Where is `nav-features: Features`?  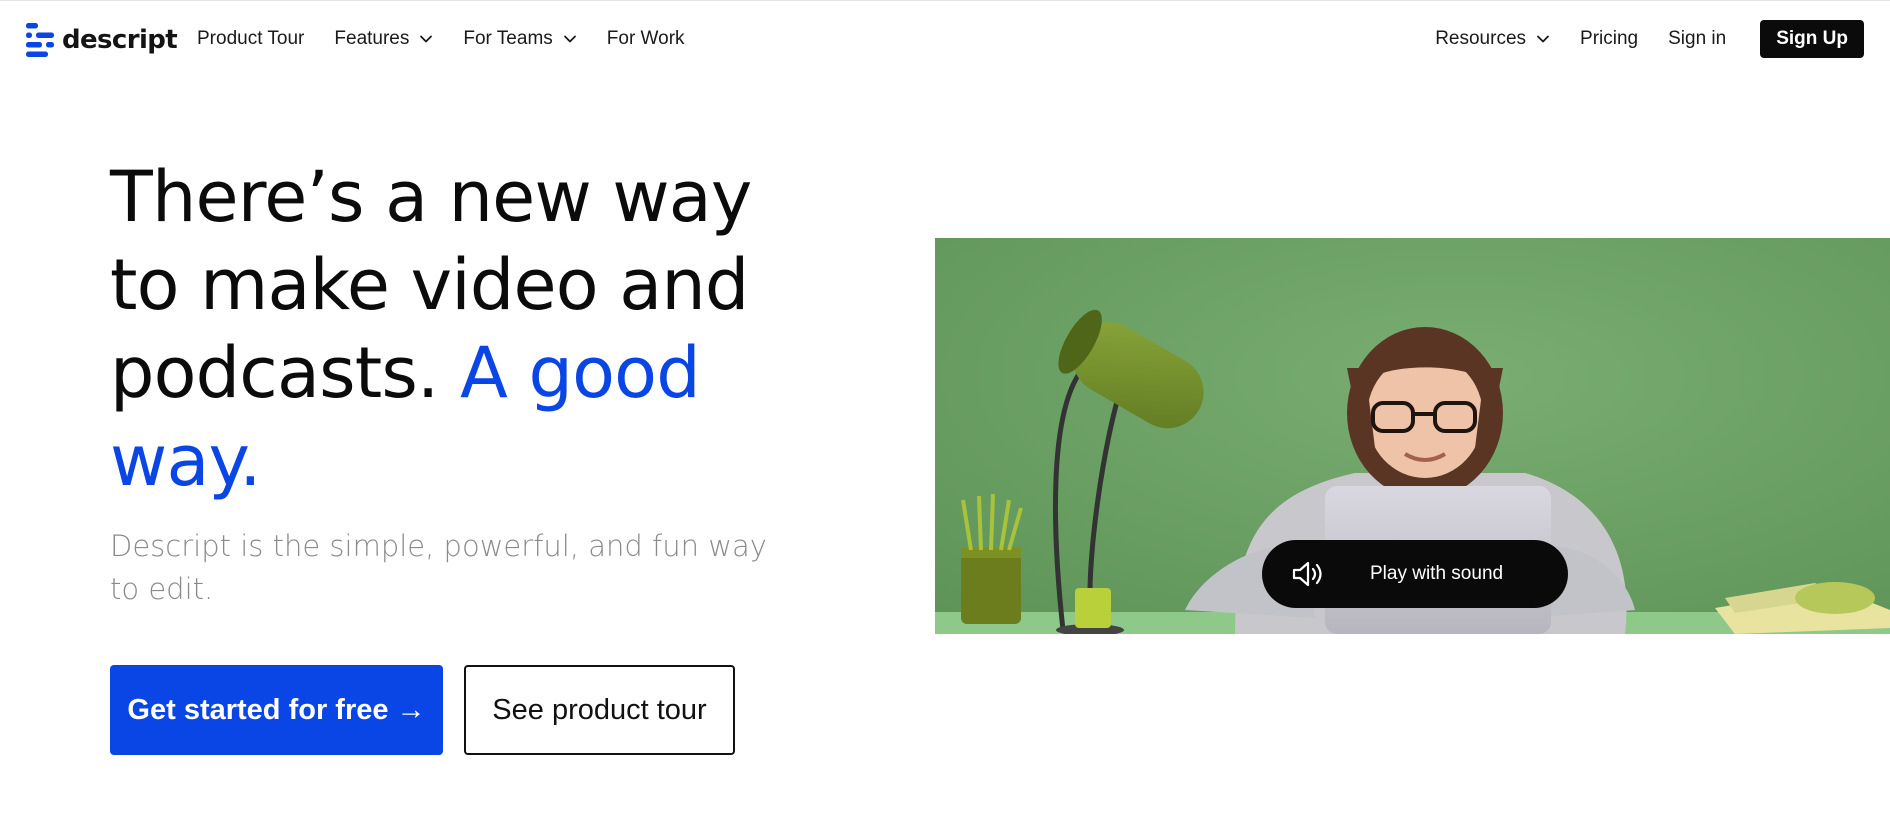
nav-features: Features is located at coordinates (383, 39).